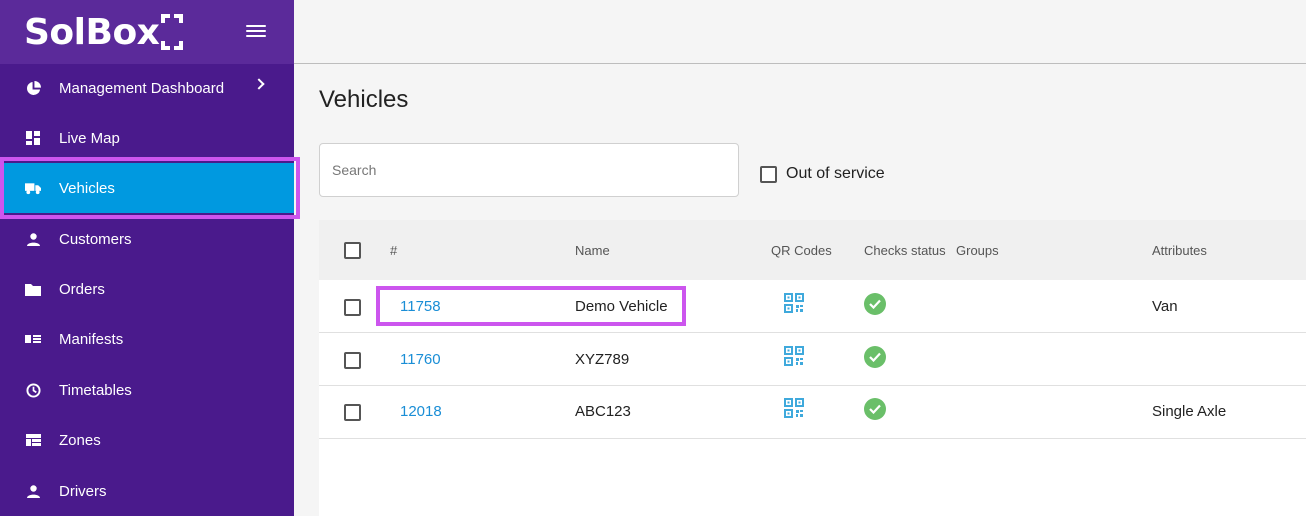 The width and height of the screenshot is (1306, 516). Describe the element at coordinates (592, 250) in the screenshot. I see `column-header-name: Name` at that location.